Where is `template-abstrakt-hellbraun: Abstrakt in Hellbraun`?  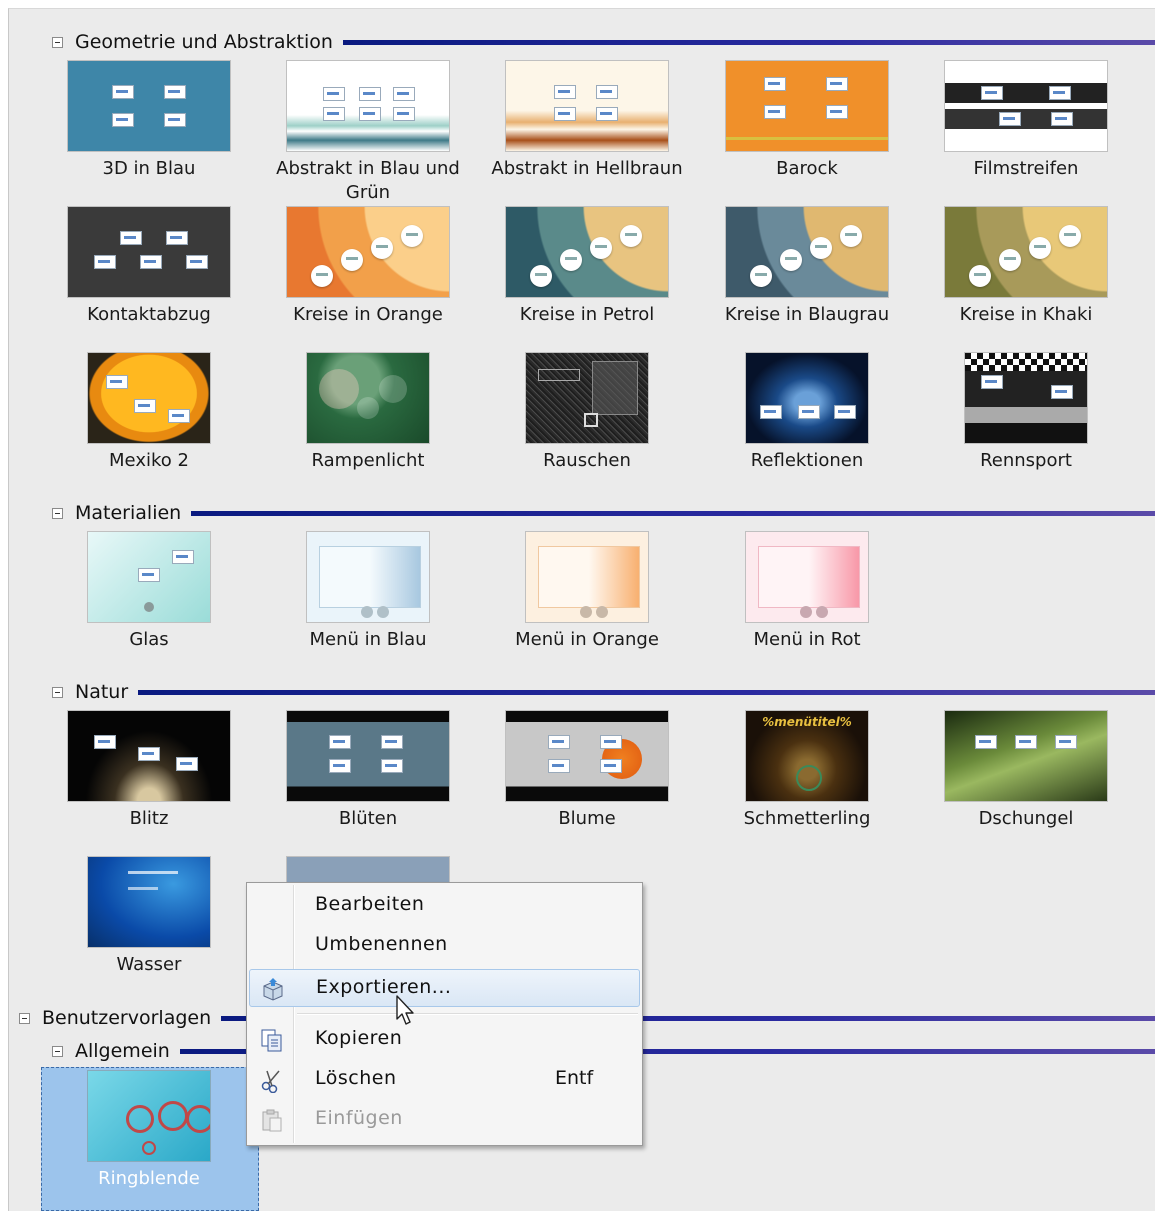 template-abstrakt-hellbraun: Abstrakt in Hellbraun is located at coordinates (587, 130).